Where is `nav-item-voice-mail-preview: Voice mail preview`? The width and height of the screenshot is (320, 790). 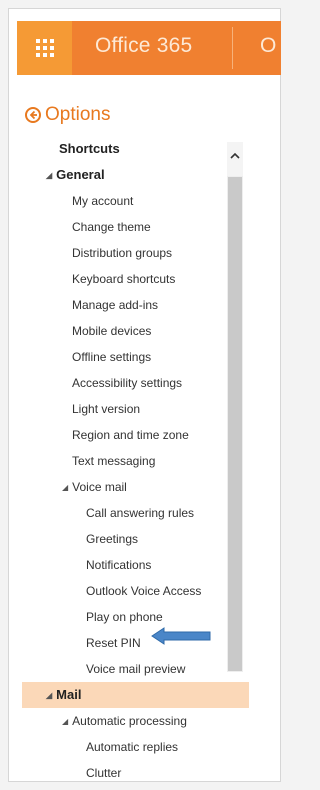
nav-item-voice-mail-preview: Voice mail preview is located at coordinates (155, 669).